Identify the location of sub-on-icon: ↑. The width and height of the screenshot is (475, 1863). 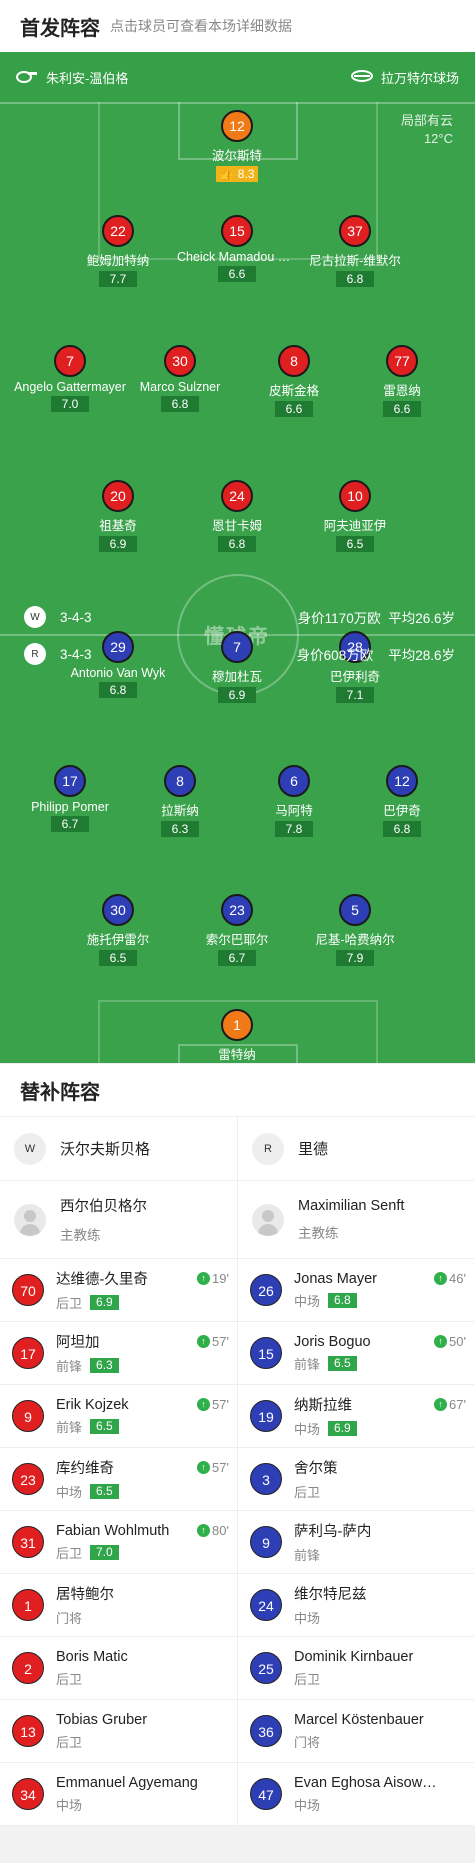
(204, 1530).